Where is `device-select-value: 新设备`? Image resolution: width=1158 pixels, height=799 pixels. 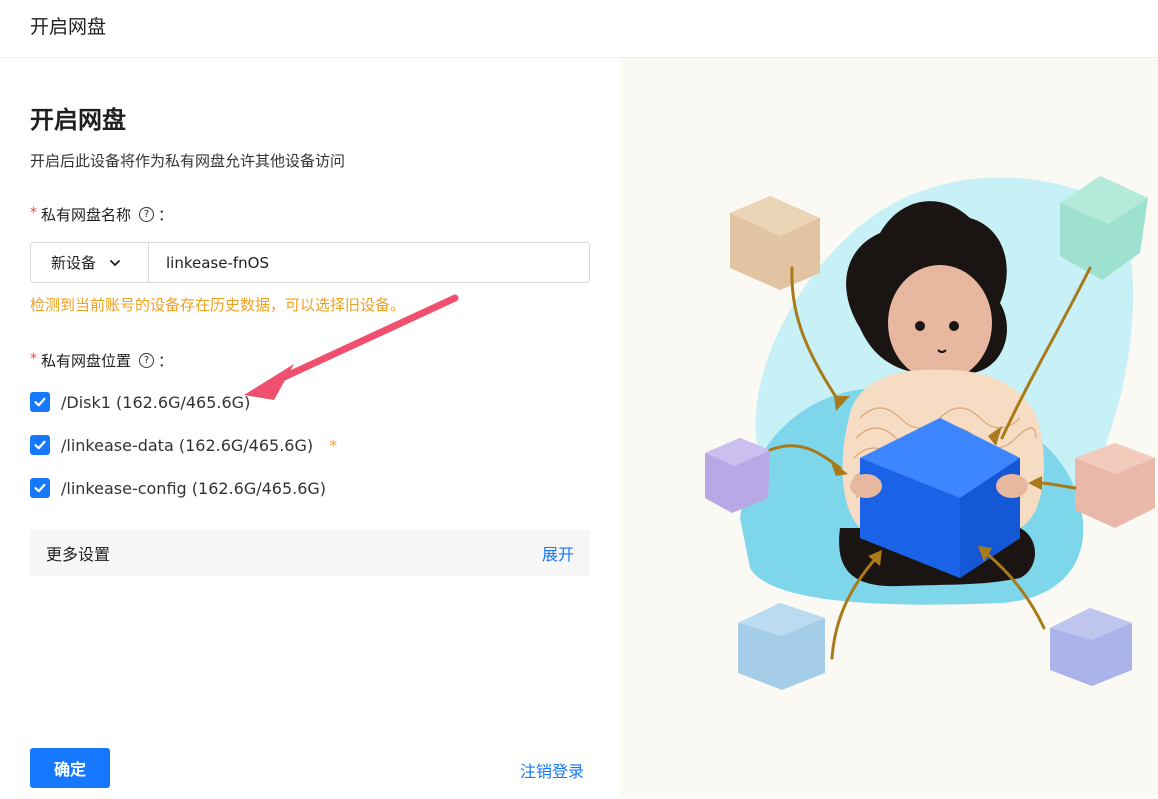
device-select-value: 新设备 is located at coordinates (74, 263).